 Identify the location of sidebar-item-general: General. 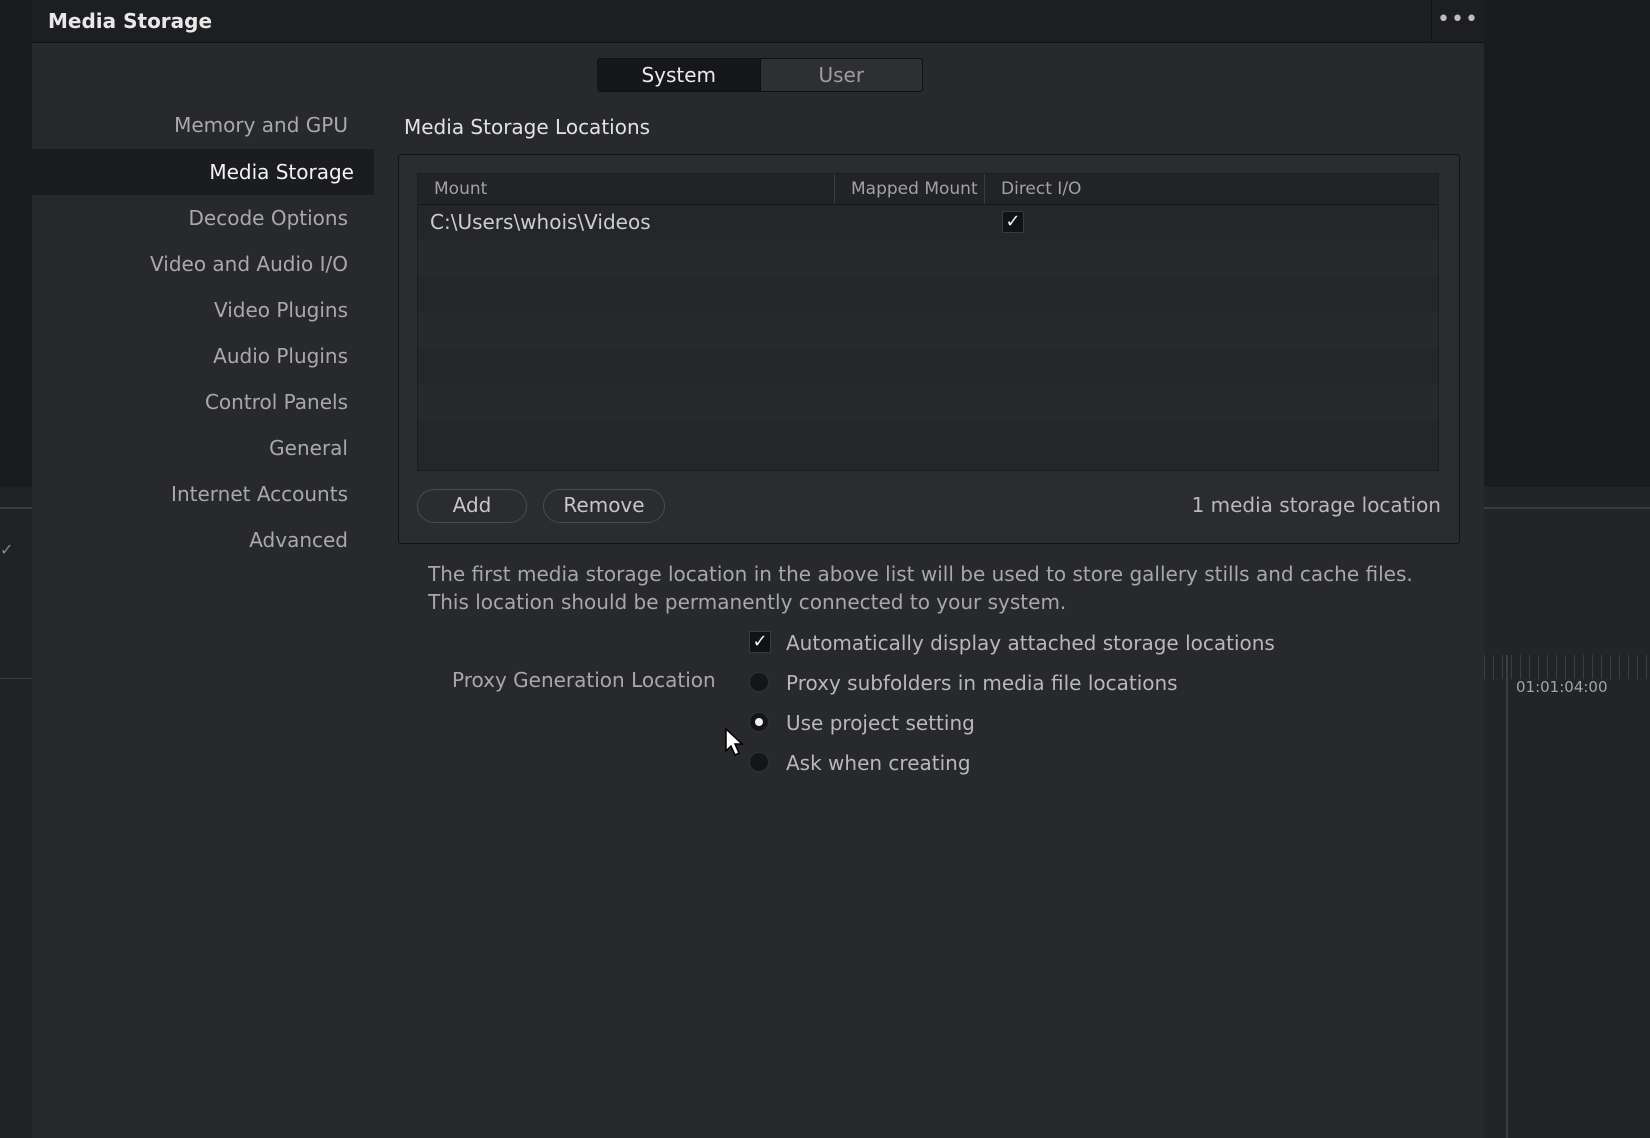
(200, 448).